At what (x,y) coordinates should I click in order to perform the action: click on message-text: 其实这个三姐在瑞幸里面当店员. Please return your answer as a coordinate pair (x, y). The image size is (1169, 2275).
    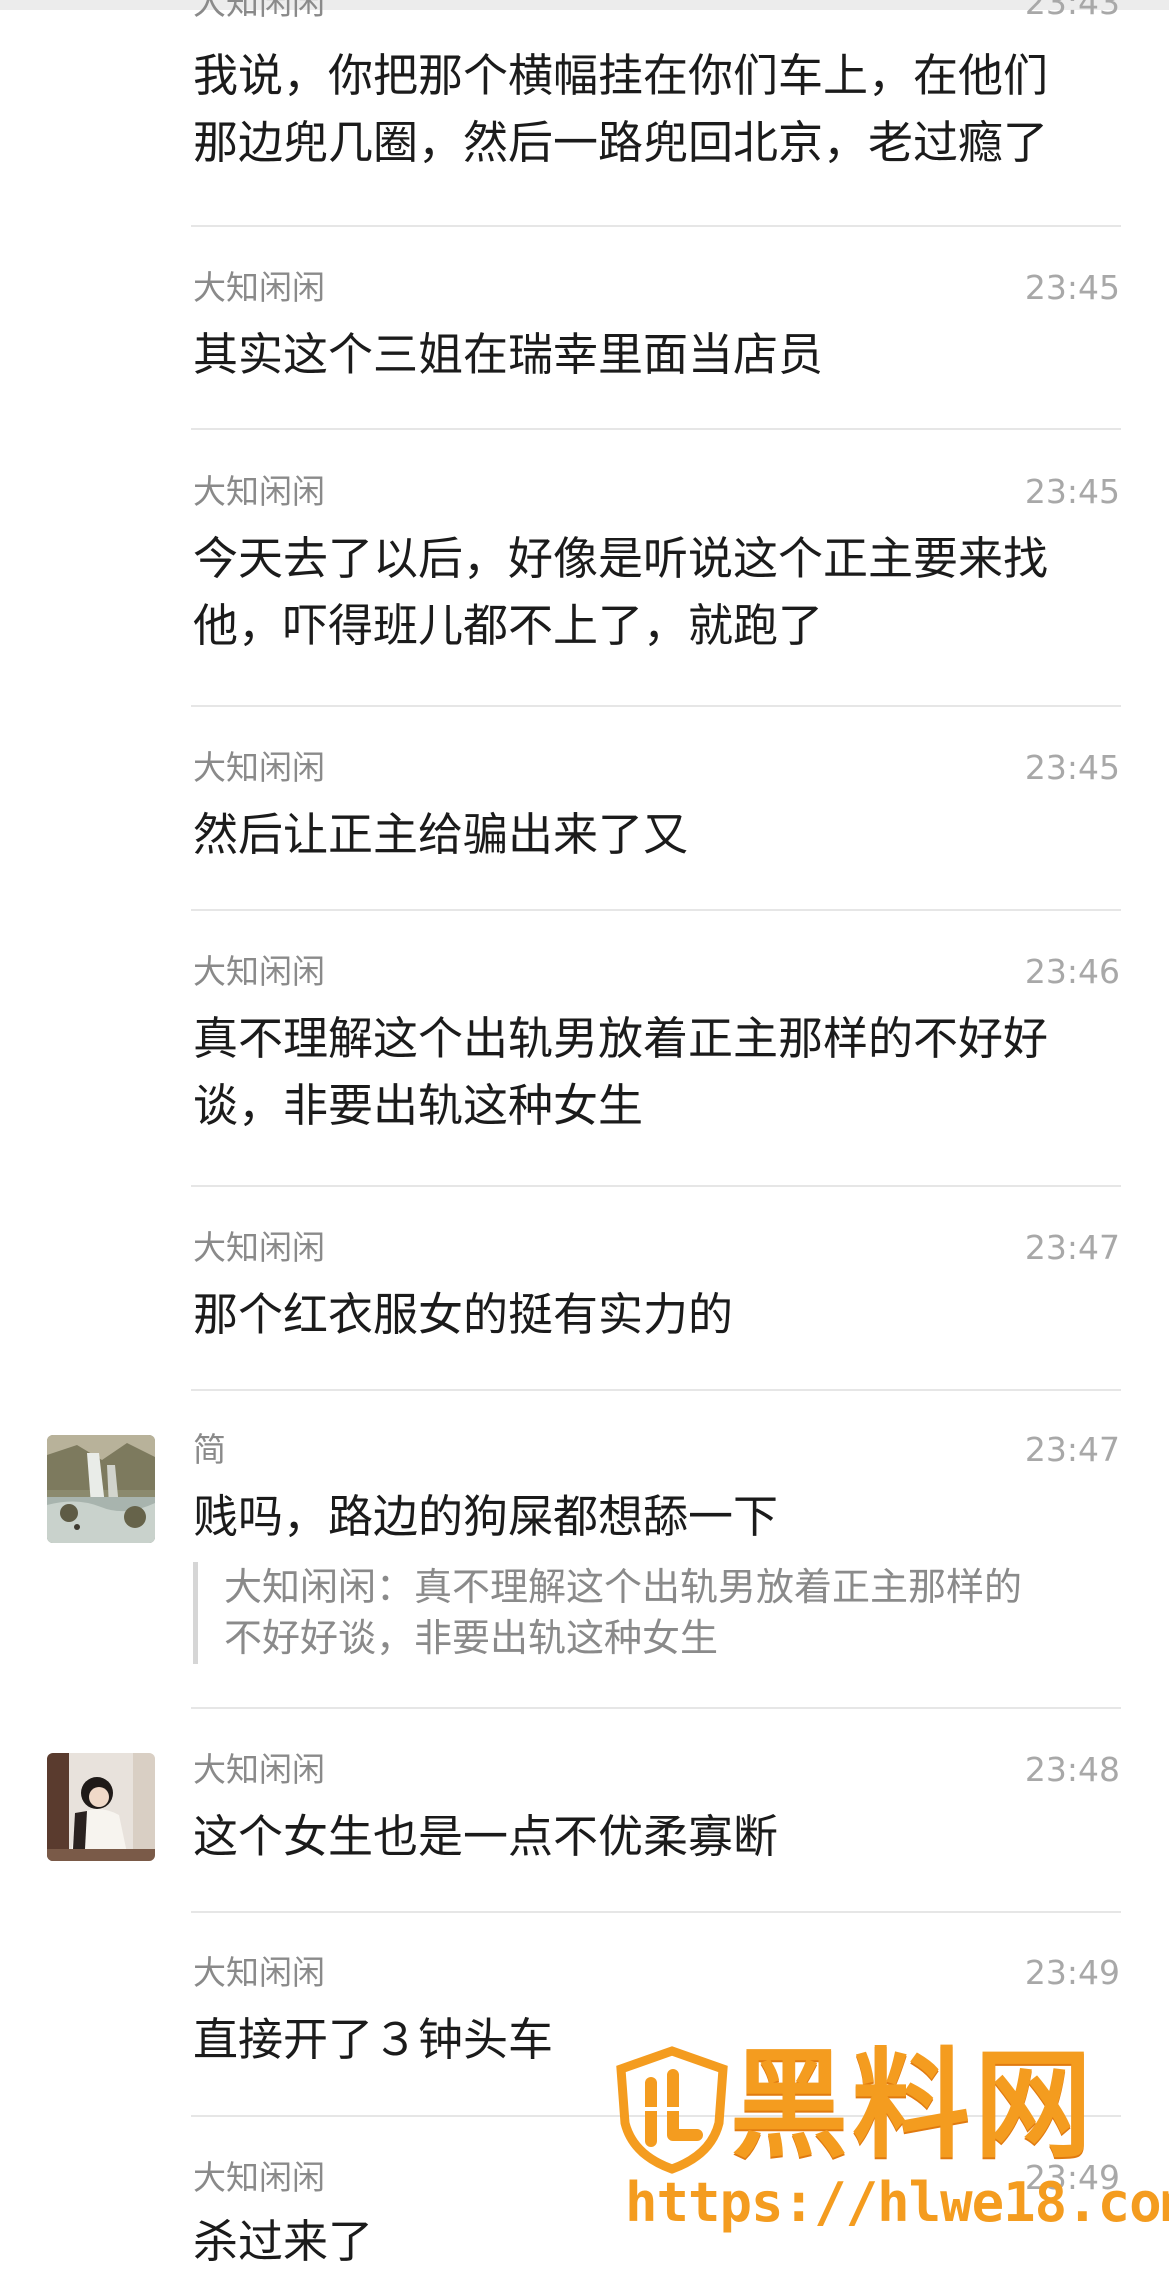
    Looking at the image, I should click on (658, 354).